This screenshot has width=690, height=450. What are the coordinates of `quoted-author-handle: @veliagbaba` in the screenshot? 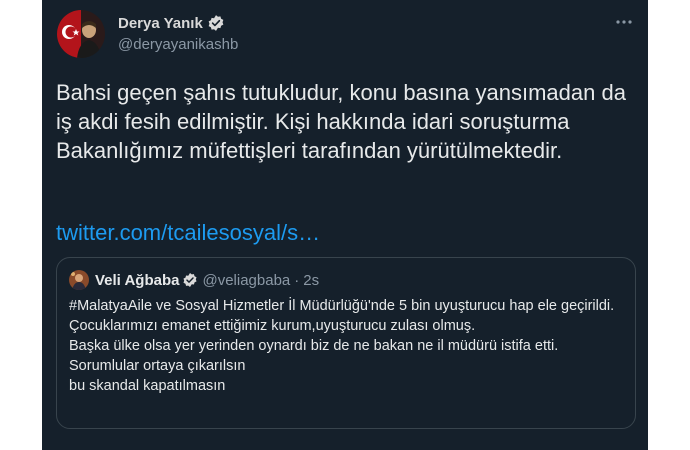 It's located at (246, 280).